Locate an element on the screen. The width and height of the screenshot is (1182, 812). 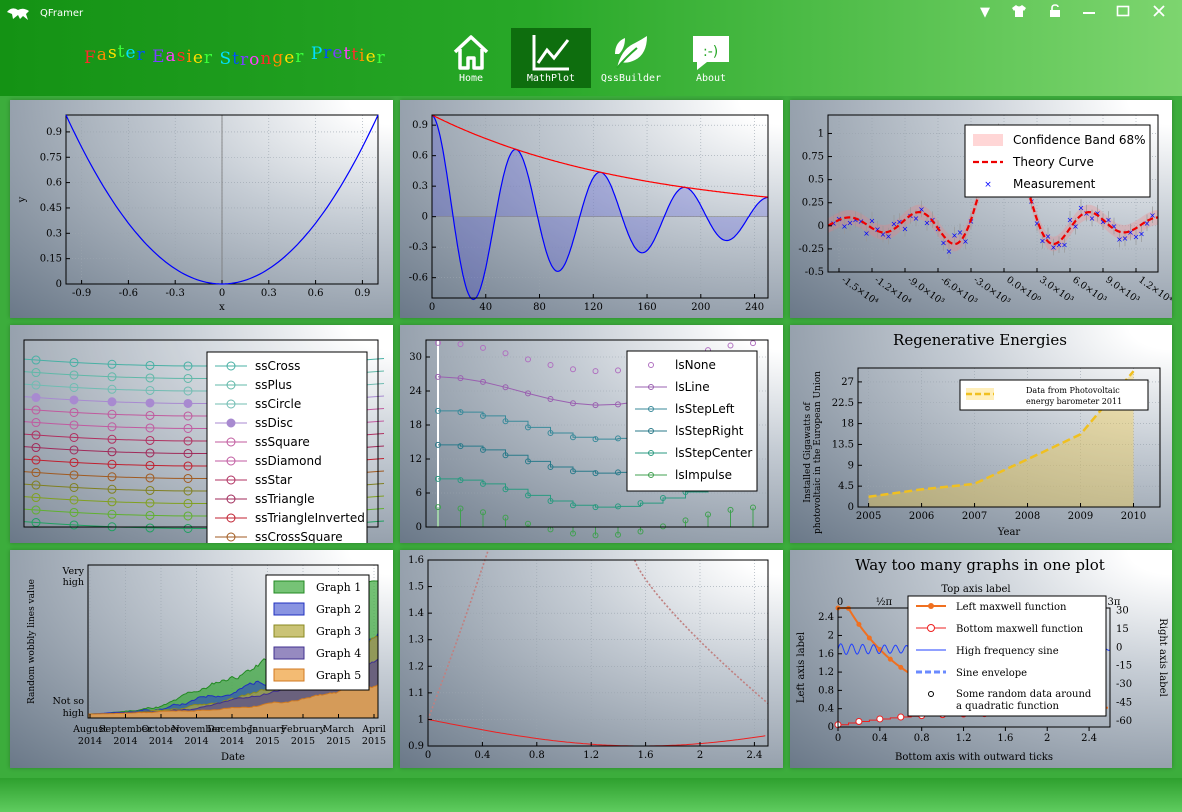
legend-swatch is located at coordinates (289, 587).